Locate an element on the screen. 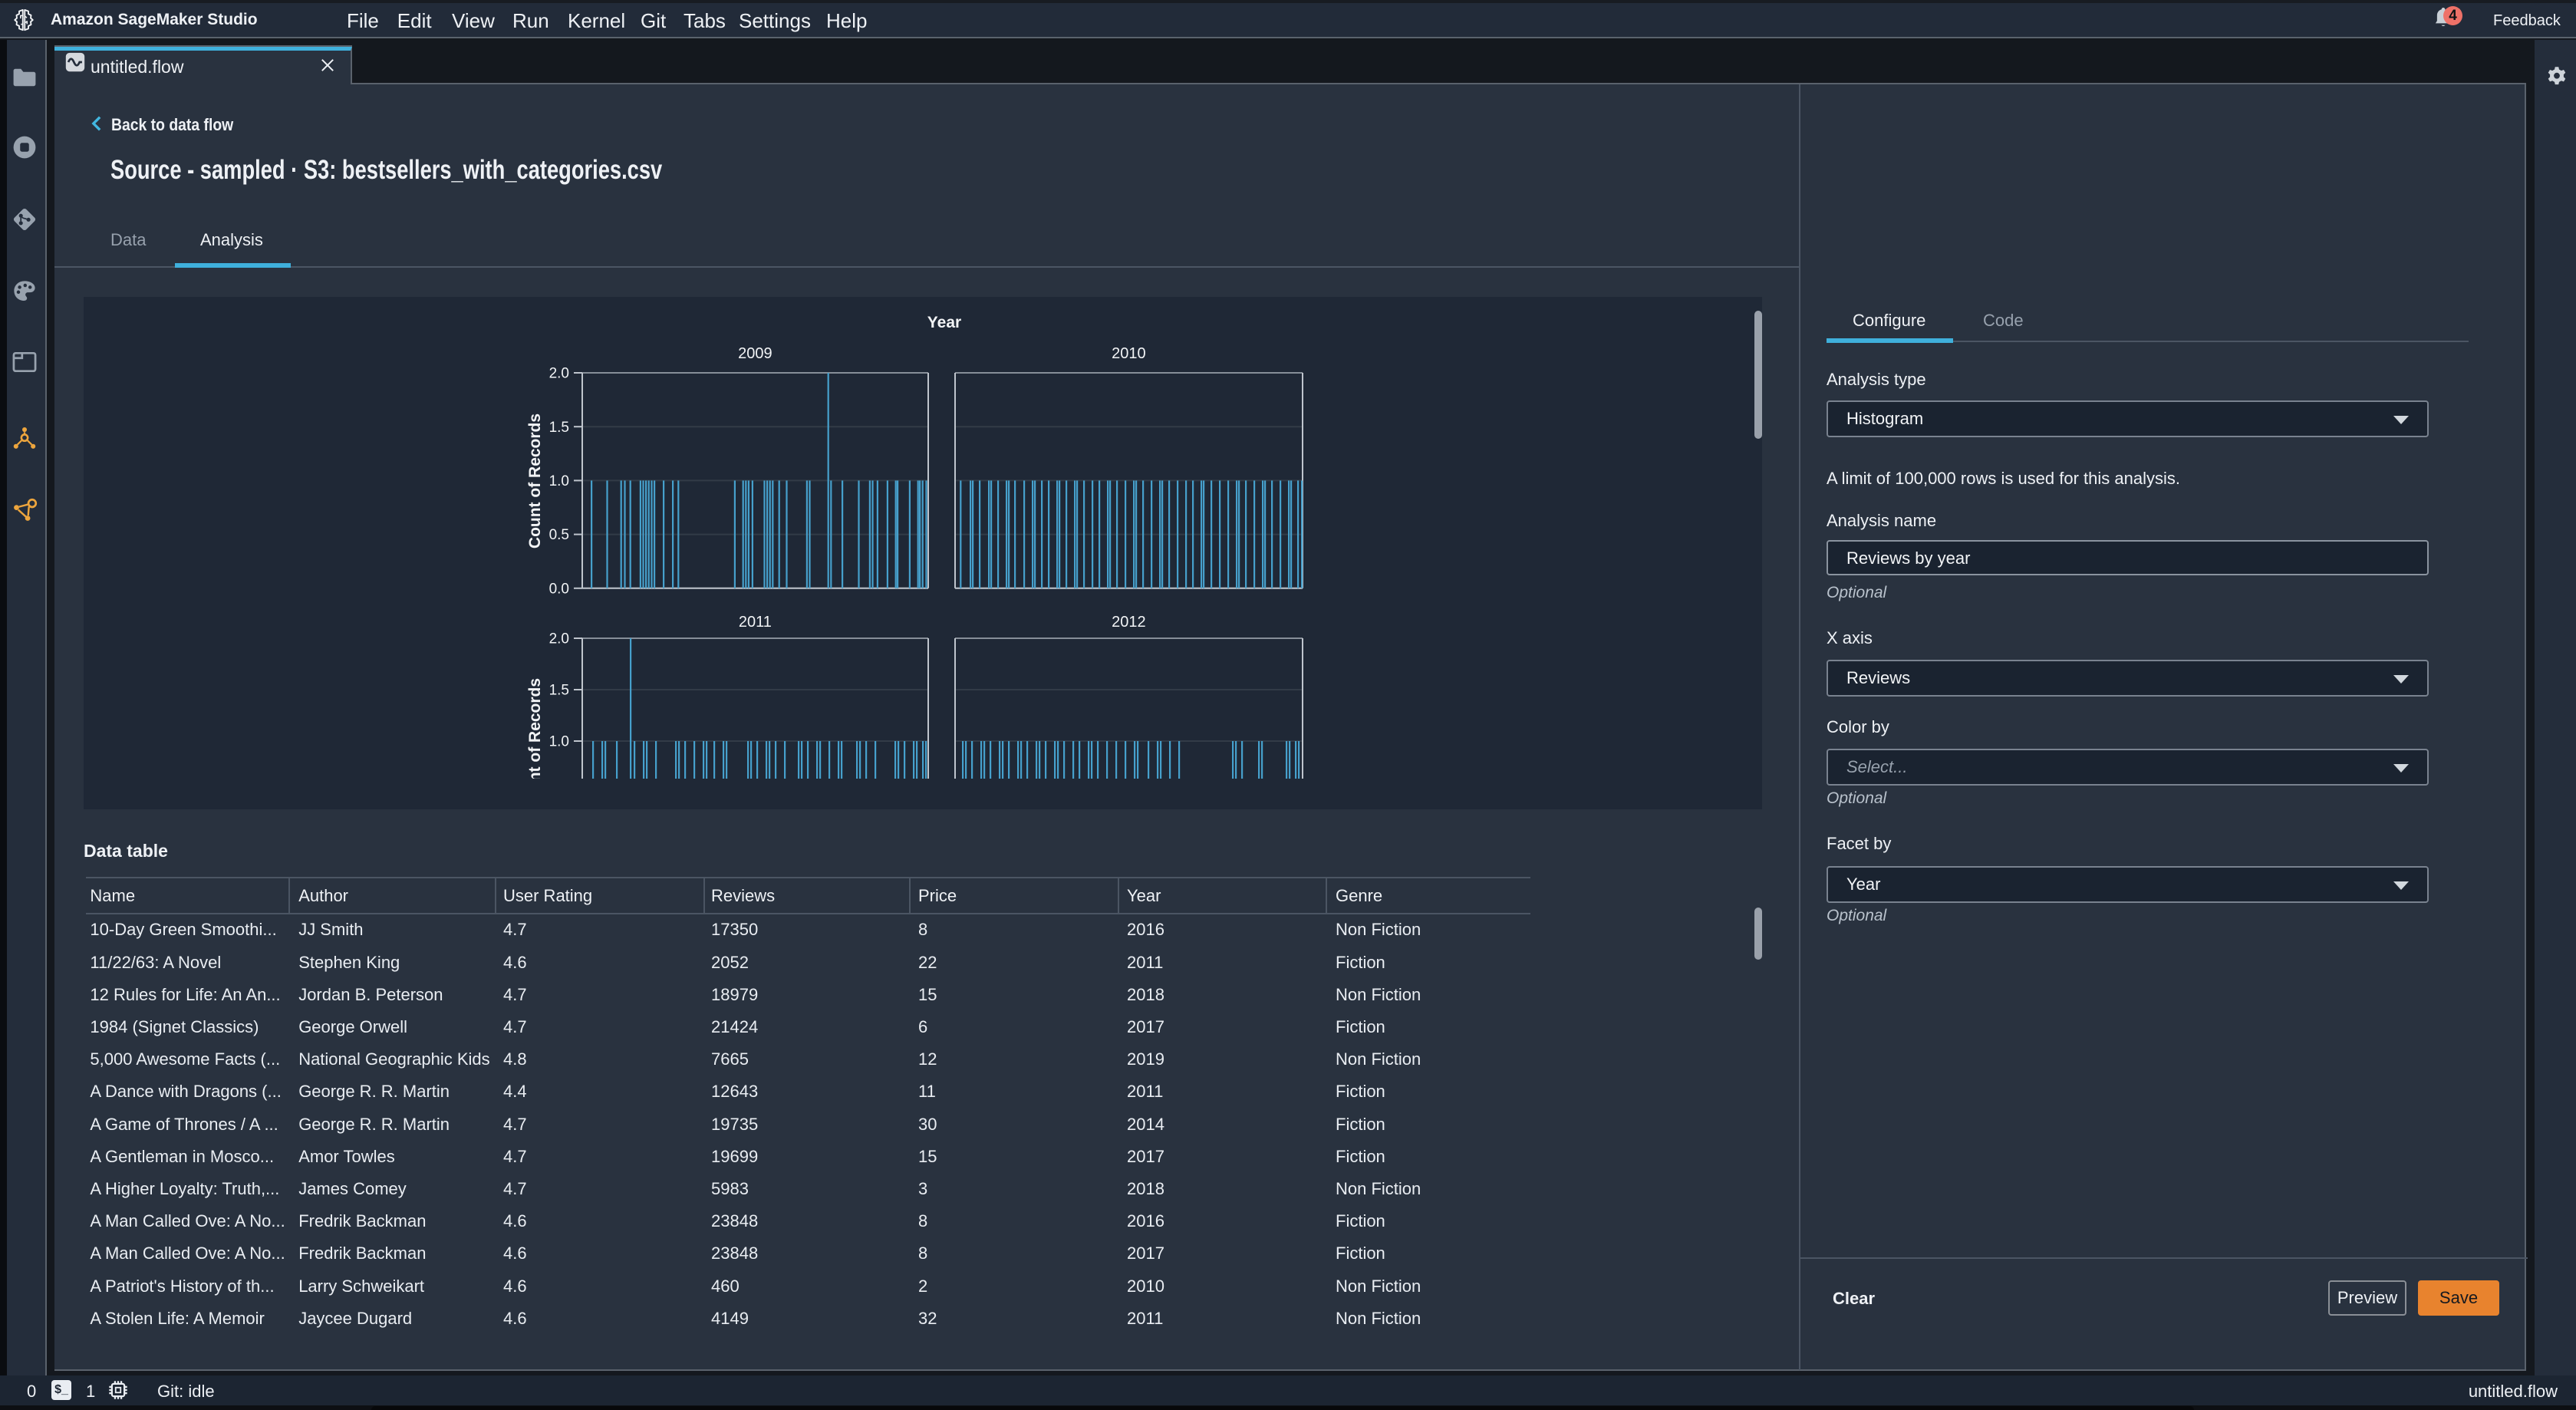 The image size is (2576, 1410). svg-text: 2012 is located at coordinates (1129, 623).